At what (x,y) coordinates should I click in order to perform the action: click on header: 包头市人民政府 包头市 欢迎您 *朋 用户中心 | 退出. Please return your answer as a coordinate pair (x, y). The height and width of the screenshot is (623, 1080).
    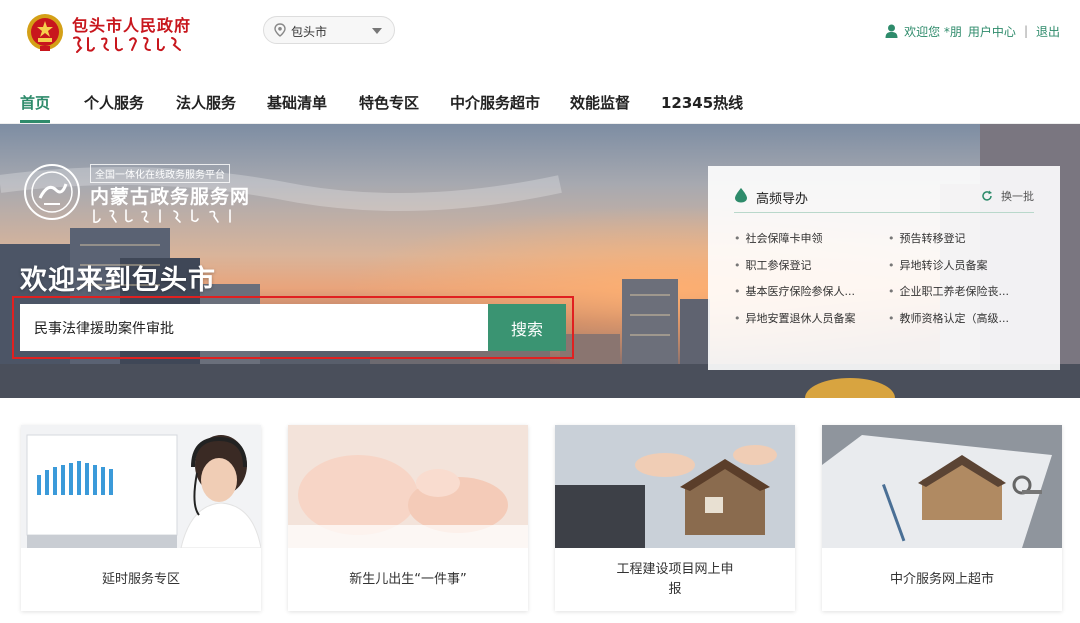
    Looking at the image, I should click on (540, 32).